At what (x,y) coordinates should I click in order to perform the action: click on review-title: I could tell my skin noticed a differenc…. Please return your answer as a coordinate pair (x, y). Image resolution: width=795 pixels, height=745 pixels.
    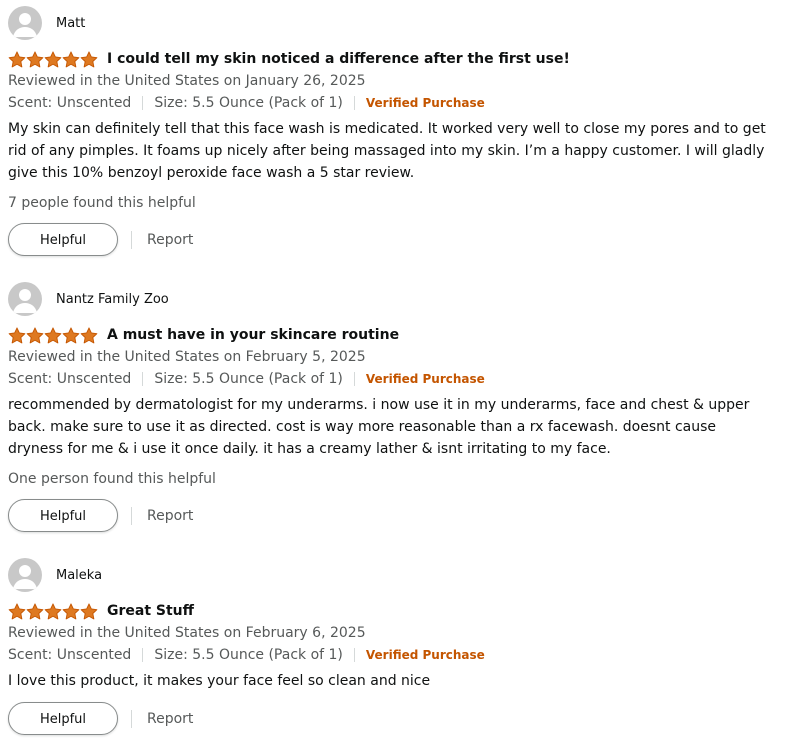
    Looking at the image, I should click on (338, 59).